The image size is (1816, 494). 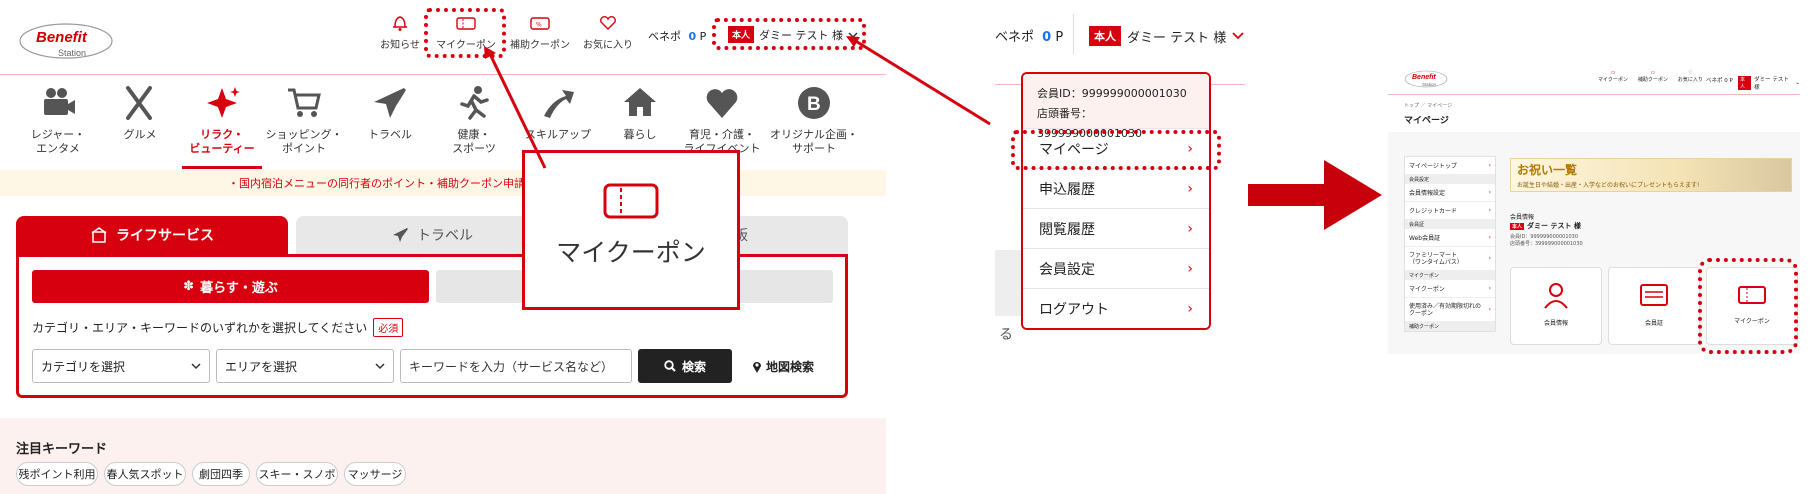 I want to click on annotation-arrows, so click(x=737, y=102).